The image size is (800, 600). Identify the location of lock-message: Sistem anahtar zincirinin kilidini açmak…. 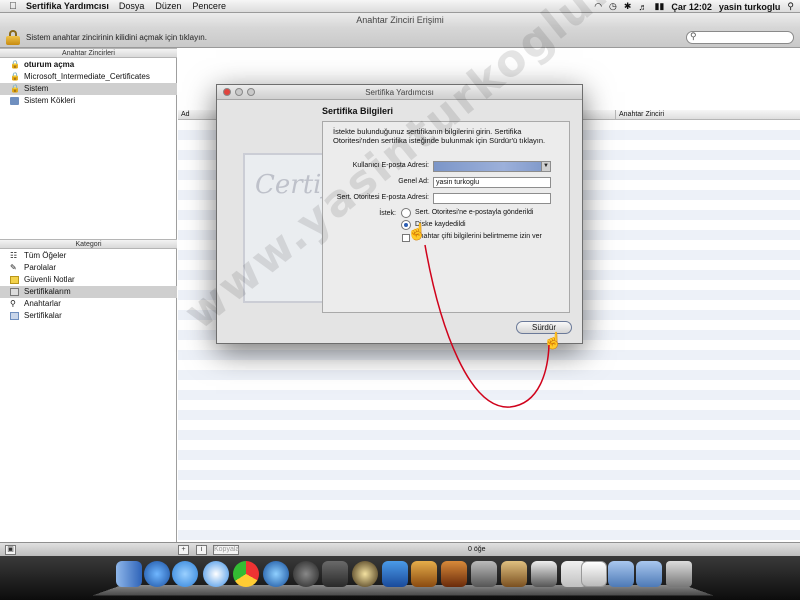
(116, 37).